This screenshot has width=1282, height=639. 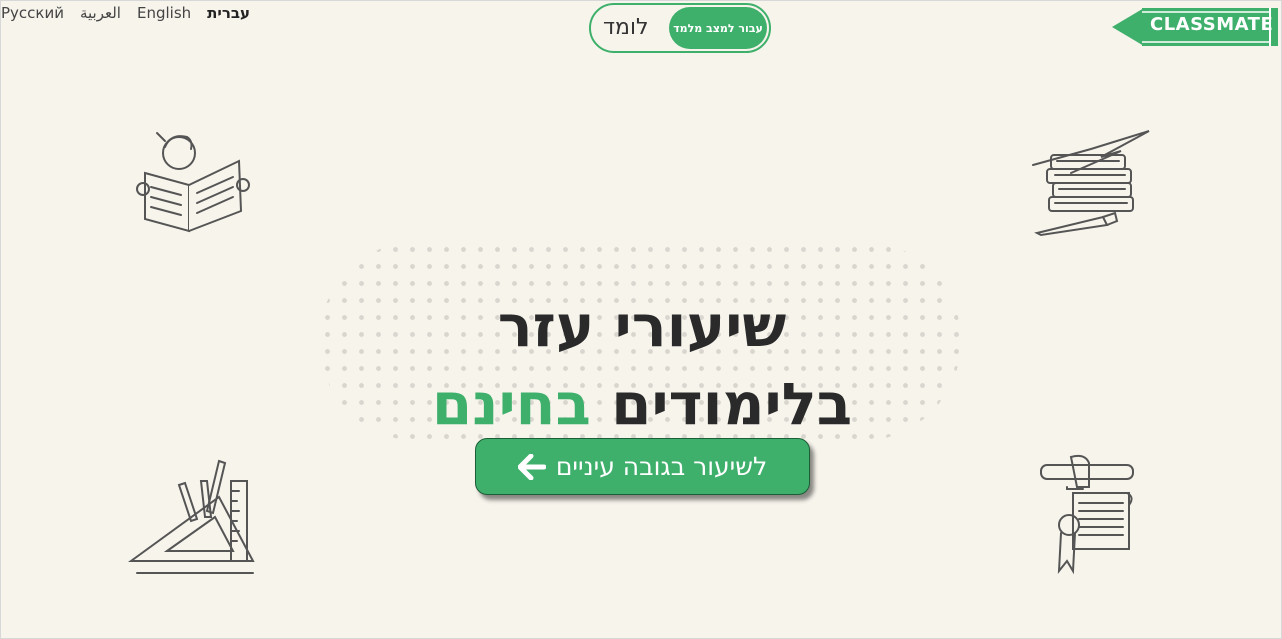 I want to click on lang-arabic: العربية, so click(x=100, y=13).